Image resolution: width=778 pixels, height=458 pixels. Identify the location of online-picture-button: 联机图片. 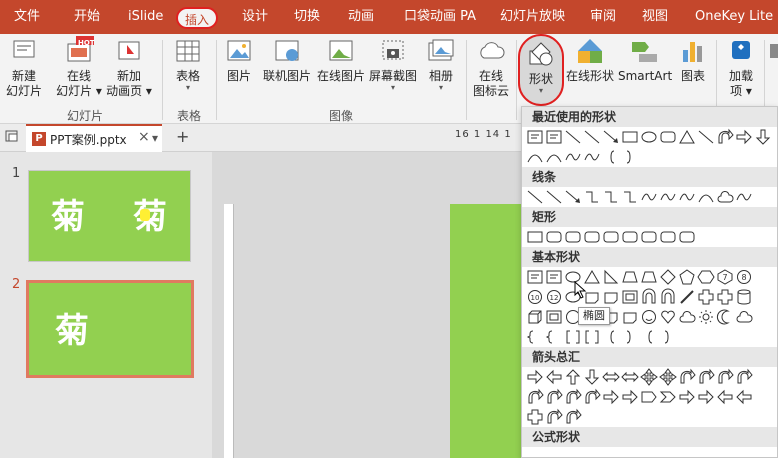
(287, 60).